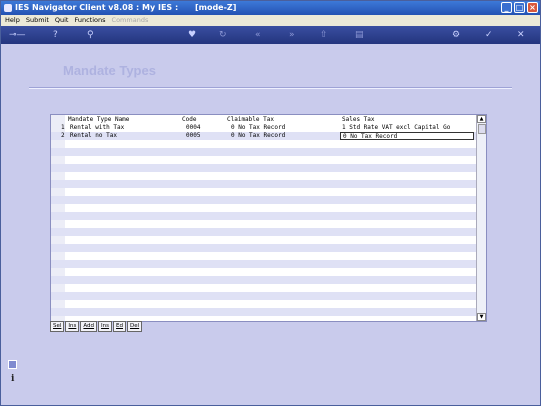 The width and height of the screenshot is (541, 406). What do you see at coordinates (12, 364) in the screenshot?
I see `info-tab-icon` at bounding box center [12, 364].